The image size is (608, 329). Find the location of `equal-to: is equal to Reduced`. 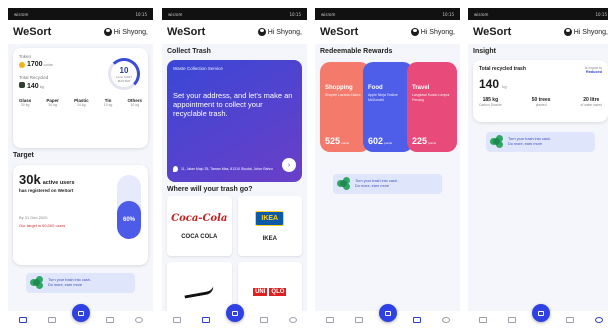

equal-to: is equal to Reduced is located at coordinates (593, 70).